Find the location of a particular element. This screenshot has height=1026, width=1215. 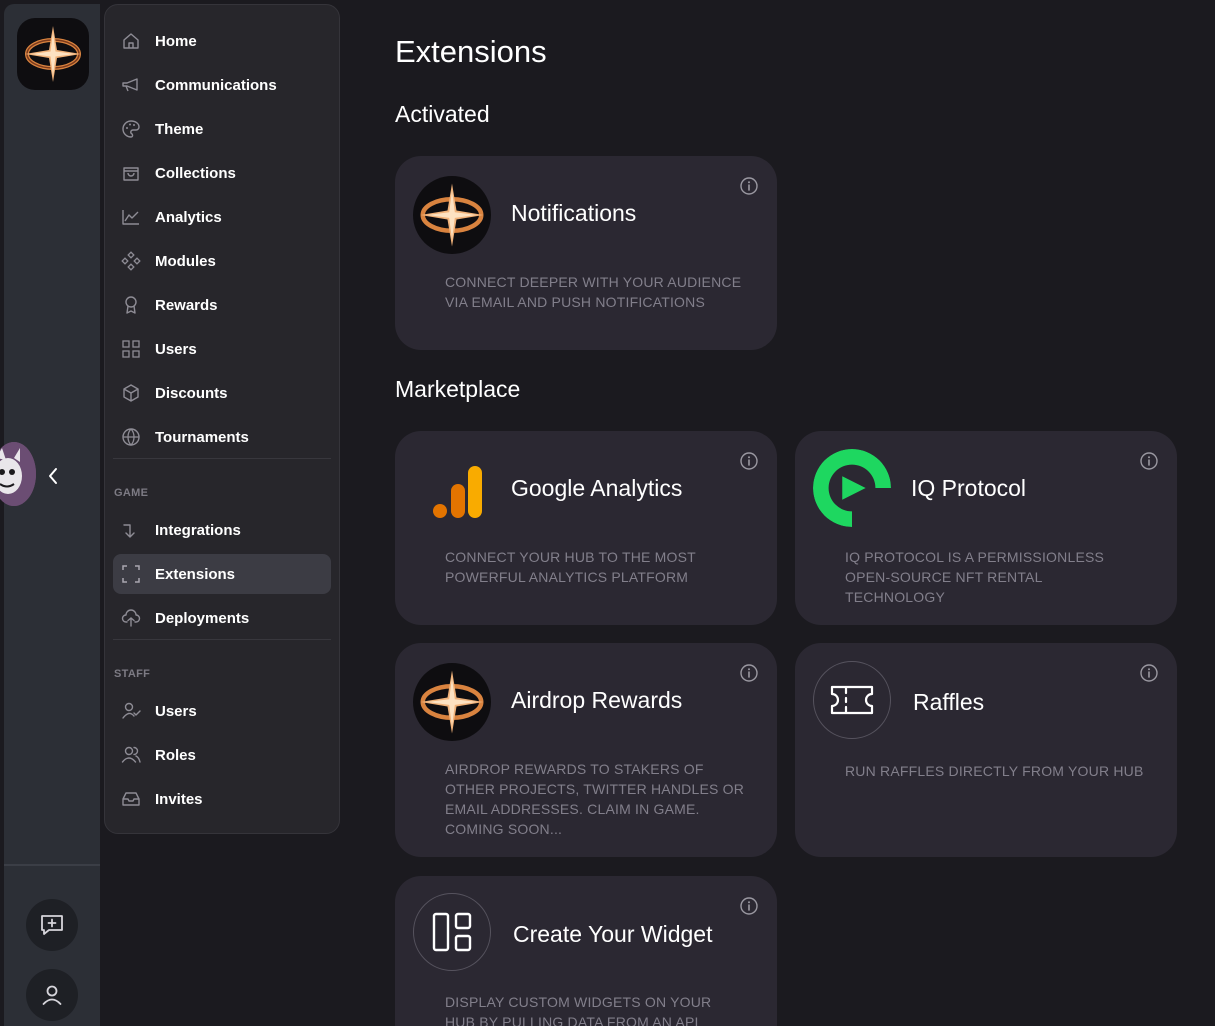

ticket-icon is located at coordinates (852, 700).